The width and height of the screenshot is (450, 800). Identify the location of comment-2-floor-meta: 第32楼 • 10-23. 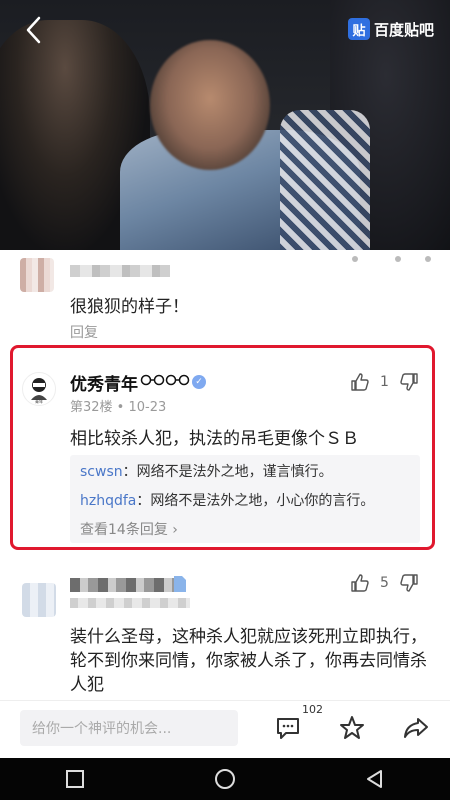
(118, 407).